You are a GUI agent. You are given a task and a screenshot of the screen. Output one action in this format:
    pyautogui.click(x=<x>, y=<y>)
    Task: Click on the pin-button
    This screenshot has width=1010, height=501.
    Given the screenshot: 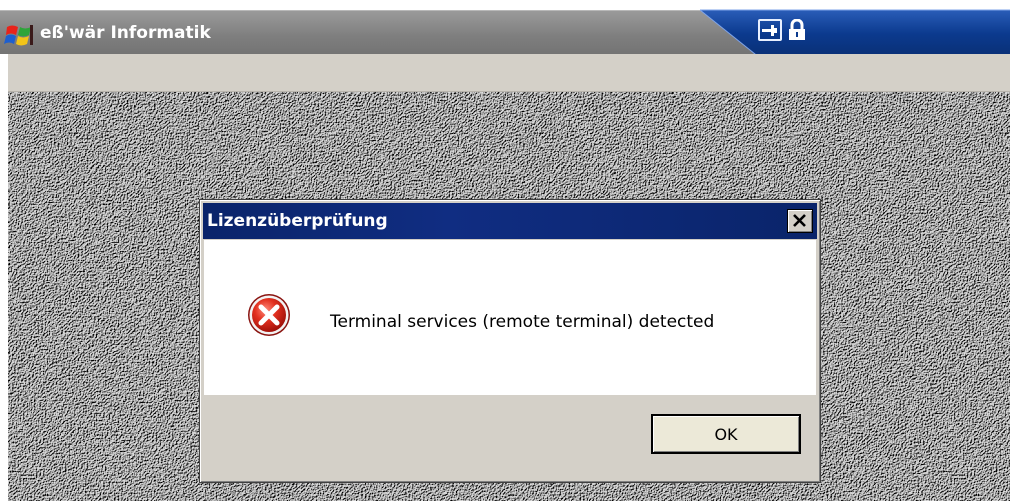 What is the action you would take?
    pyautogui.click(x=770, y=30)
    